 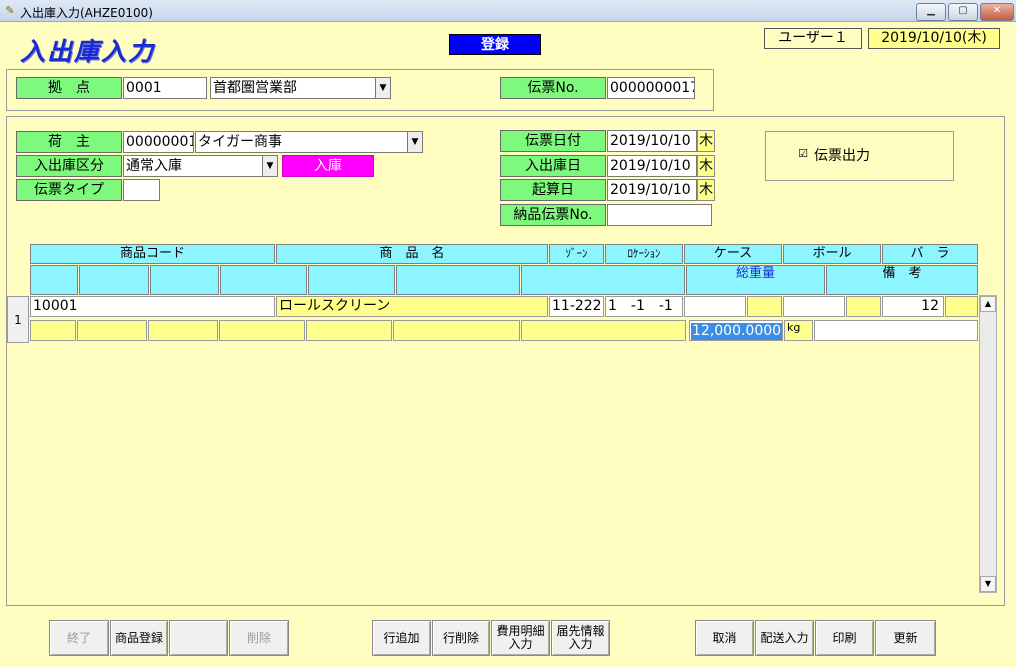 What do you see at coordinates (913, 306) in the screenshot?
I see `cell-bara-qty: 12` at bounding box center [913, 306].